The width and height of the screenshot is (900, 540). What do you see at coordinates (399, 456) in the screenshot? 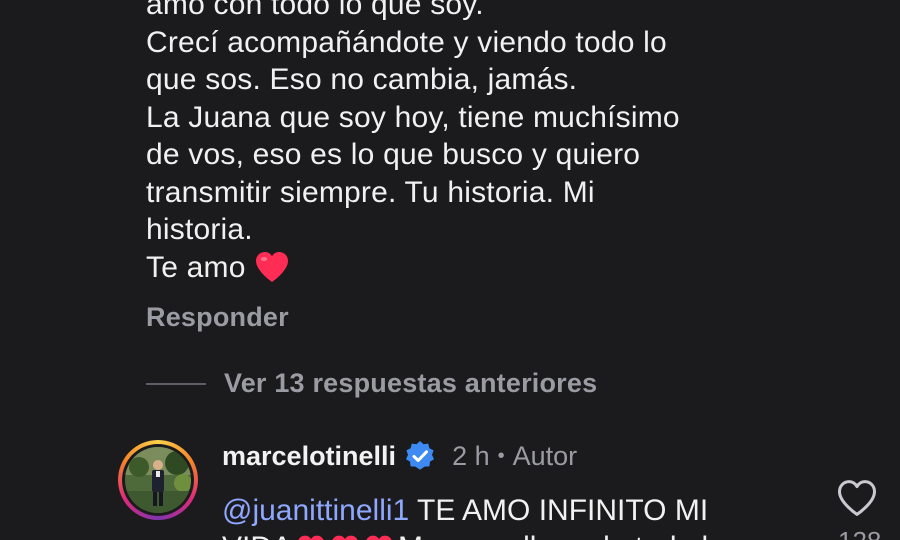
I see `reply-header: marcelotinelli 2 h • Autor` at bounding box center [399, 456].